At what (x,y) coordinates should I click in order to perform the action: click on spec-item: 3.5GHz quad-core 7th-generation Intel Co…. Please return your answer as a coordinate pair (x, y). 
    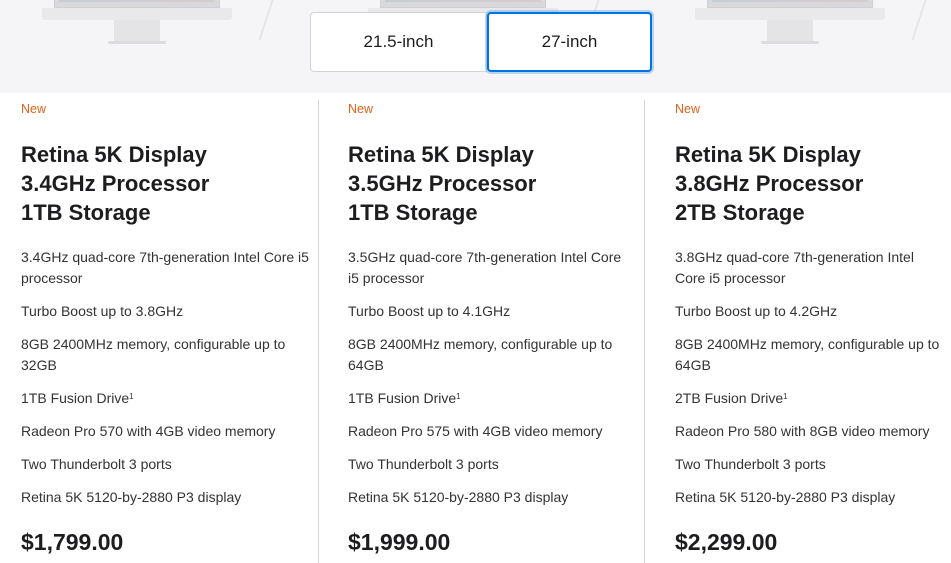
    Looking at the image, I should click on (485, 267).